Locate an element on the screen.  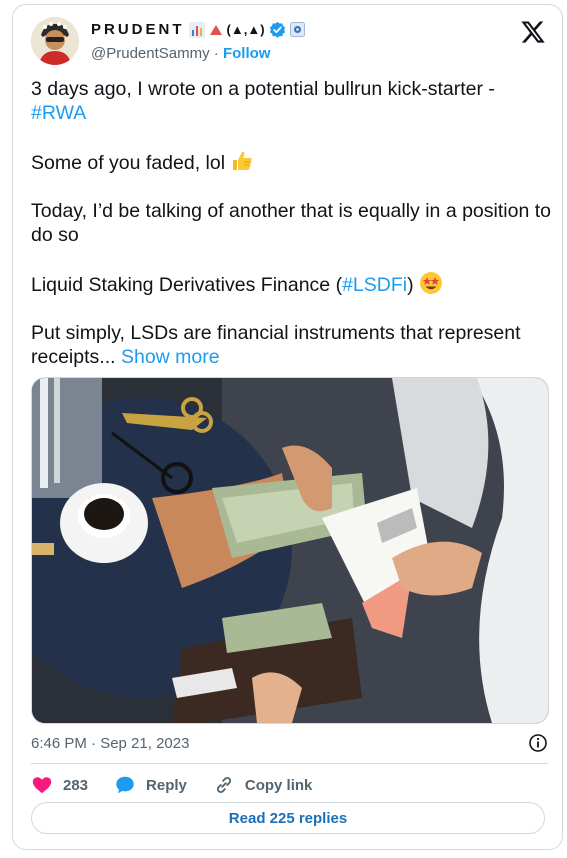
read-replies-button: Read 225 replies is located at coordinates (288, 818).